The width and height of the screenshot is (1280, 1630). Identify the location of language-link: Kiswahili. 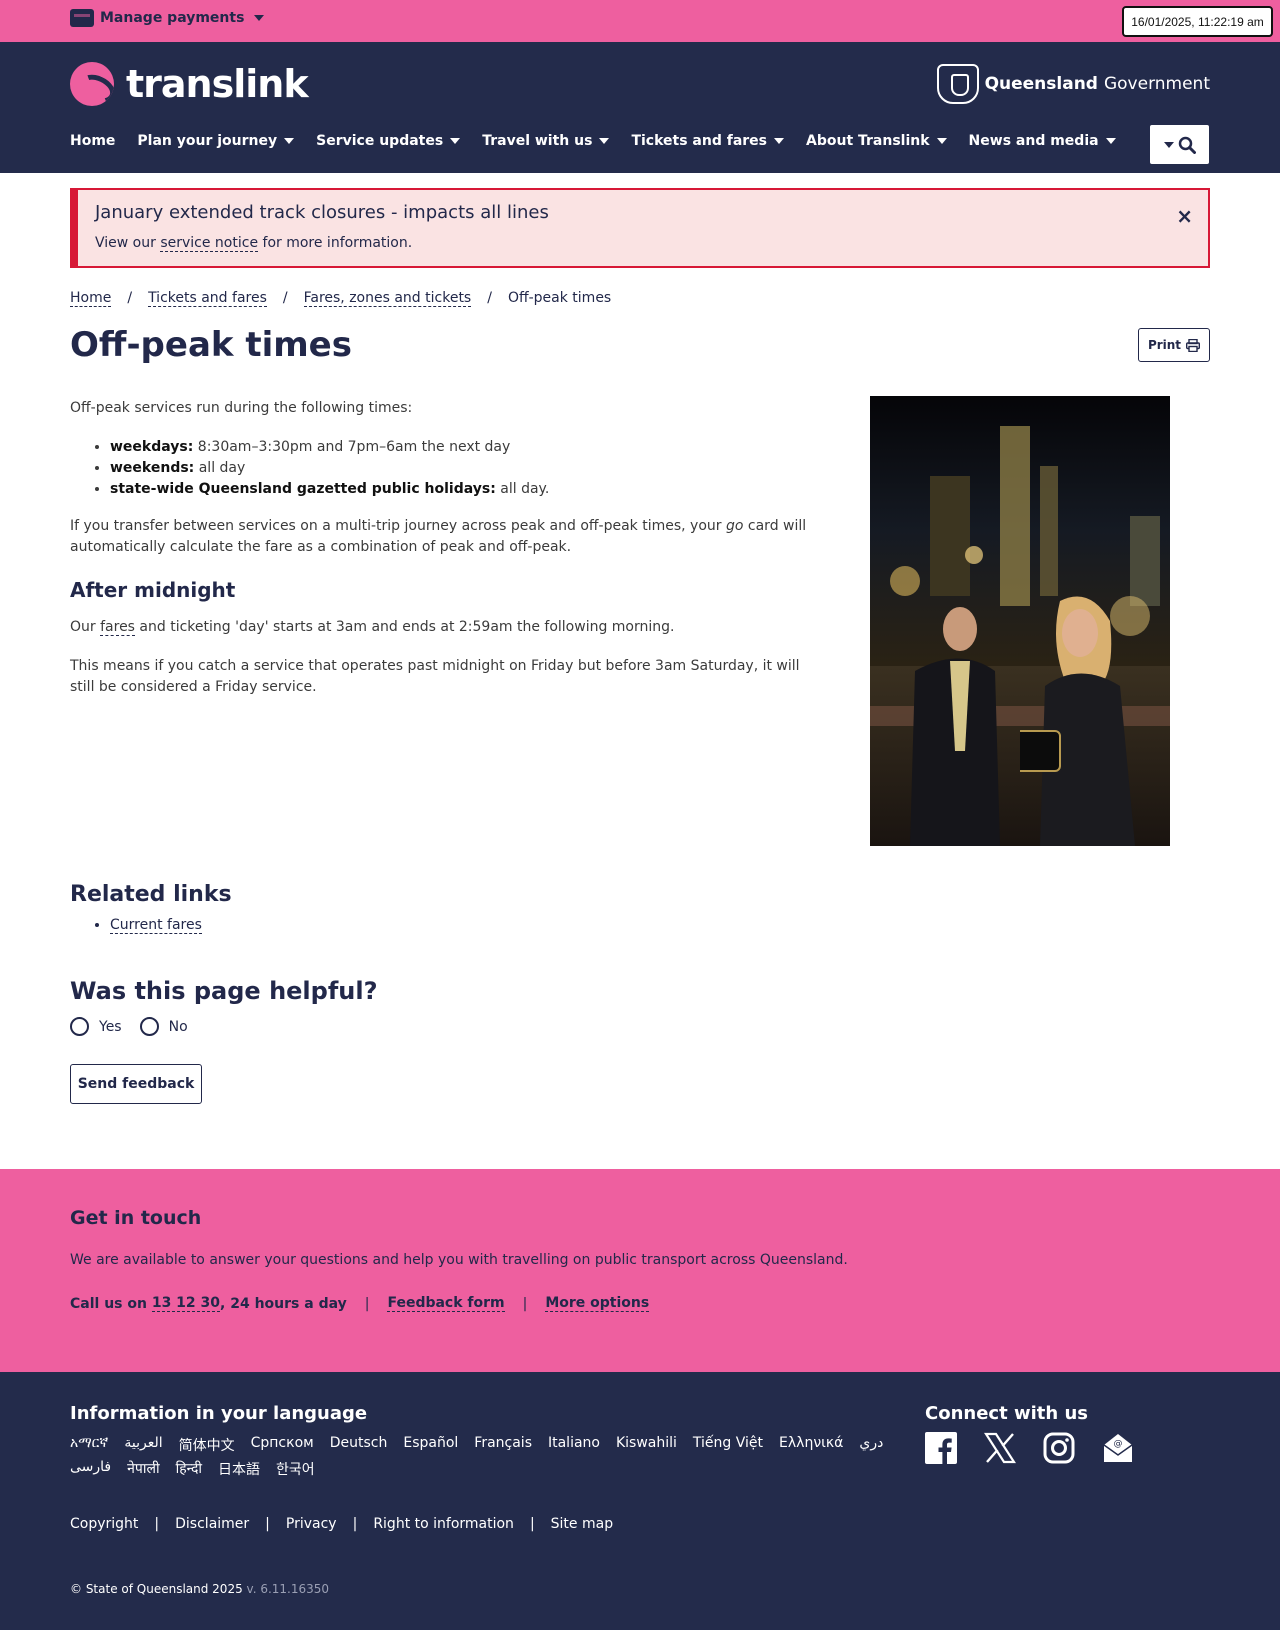
(646, 1445).